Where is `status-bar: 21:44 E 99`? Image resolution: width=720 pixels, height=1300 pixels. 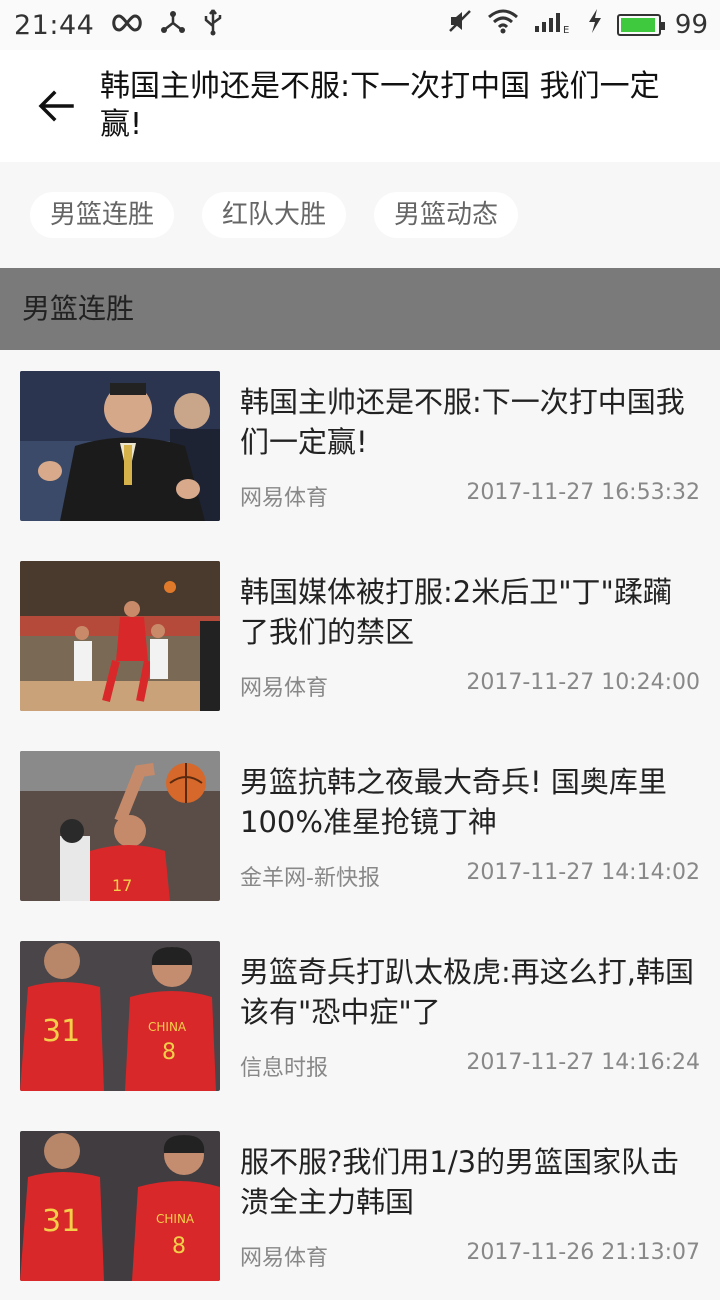 status-bar: 21:44 E 99 is located at coordinates (360, 25).